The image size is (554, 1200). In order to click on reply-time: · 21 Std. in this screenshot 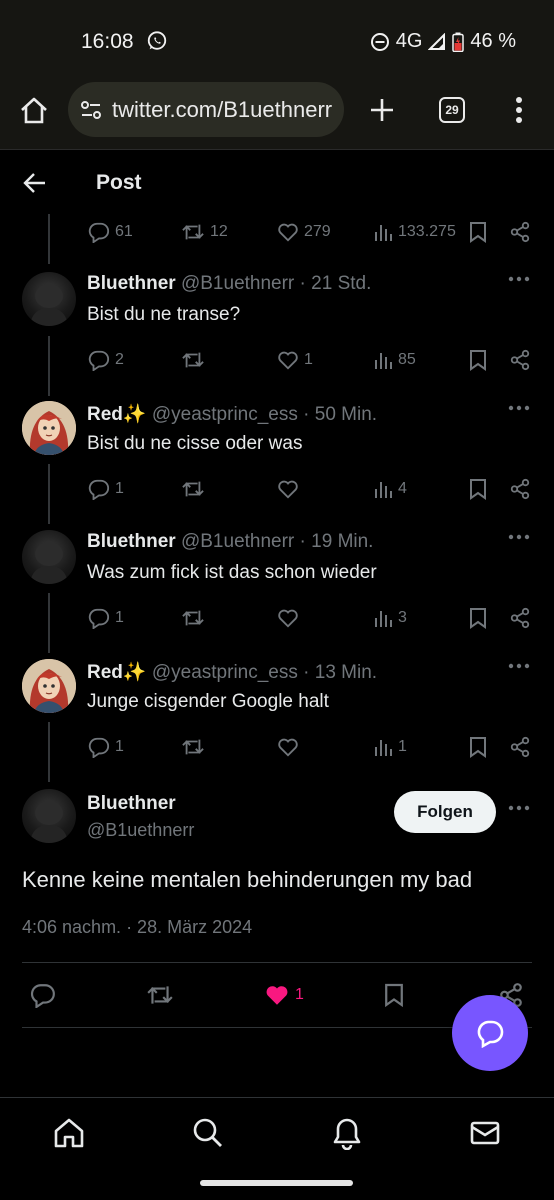, I will do `click(335, 283)`.